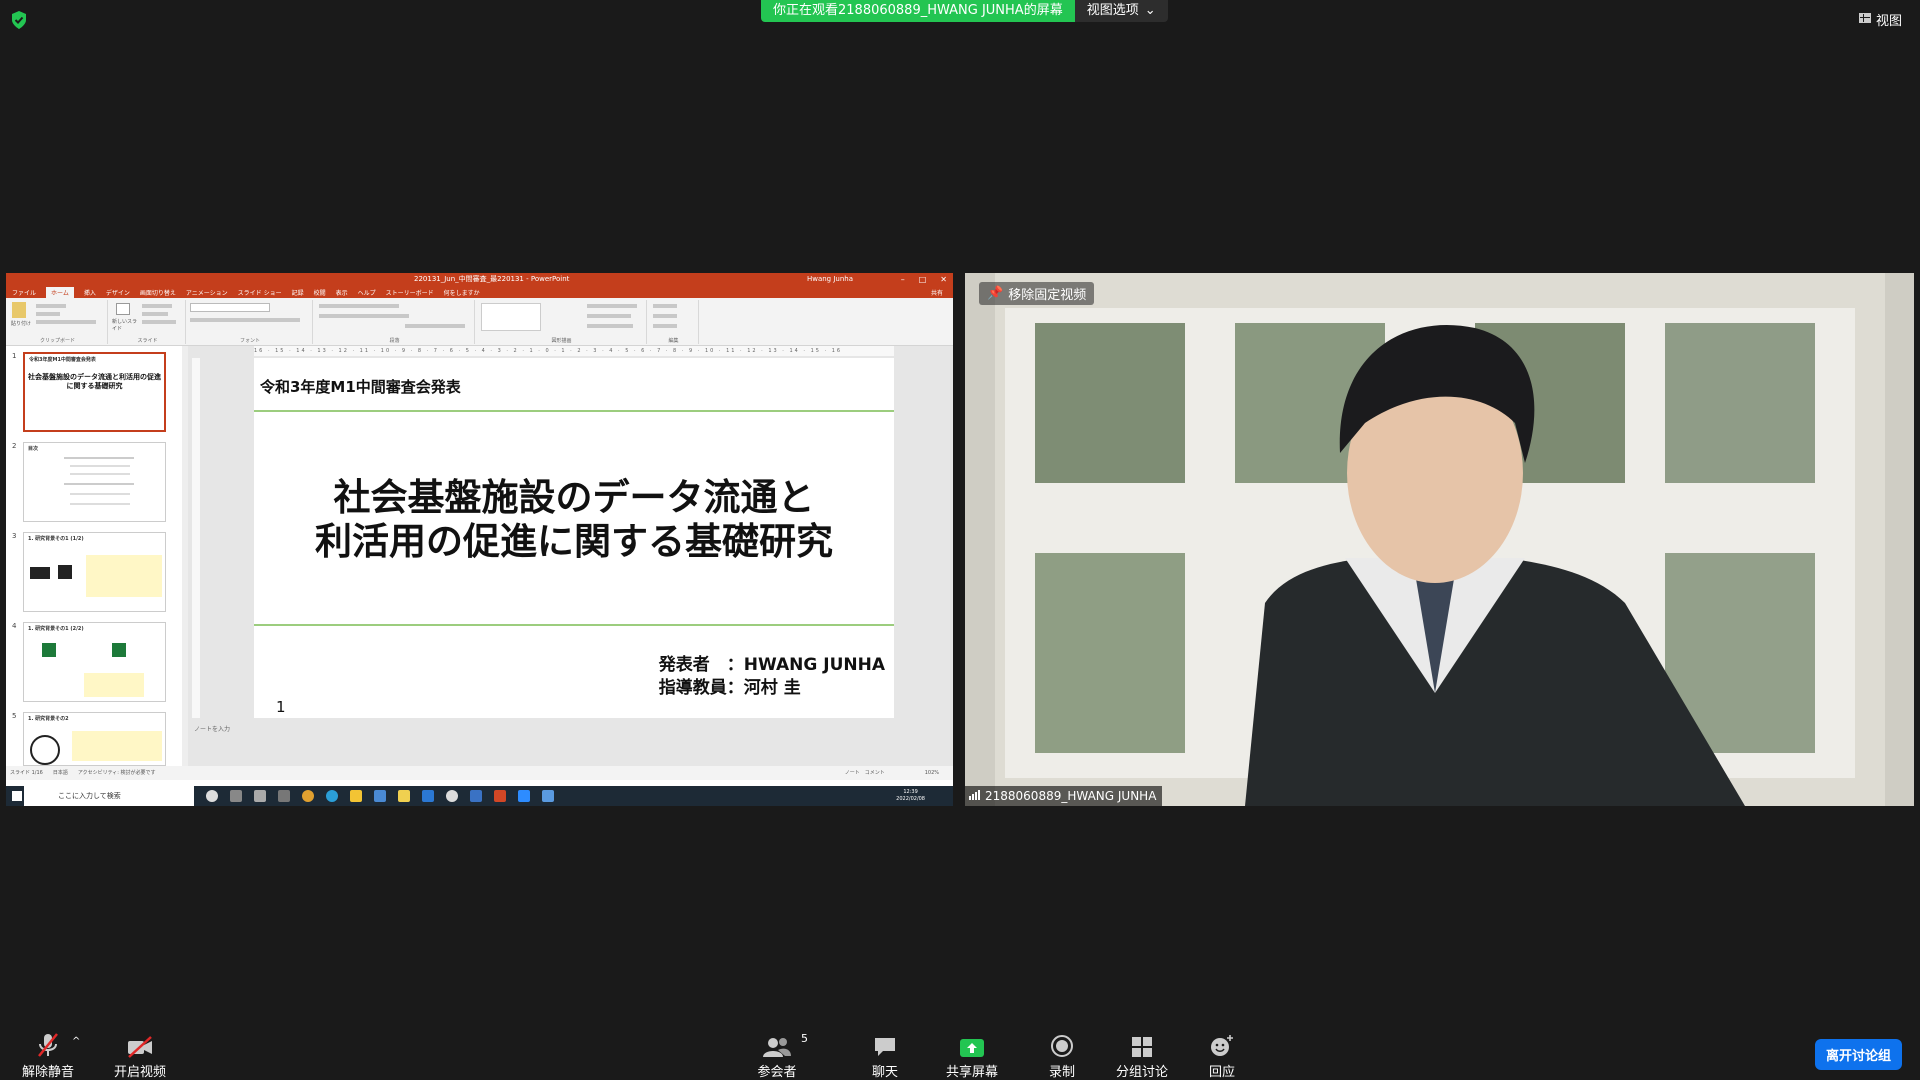 The image size is (1920, 1080). I want to click on participants-label: 参会者, so click(777, 1072).